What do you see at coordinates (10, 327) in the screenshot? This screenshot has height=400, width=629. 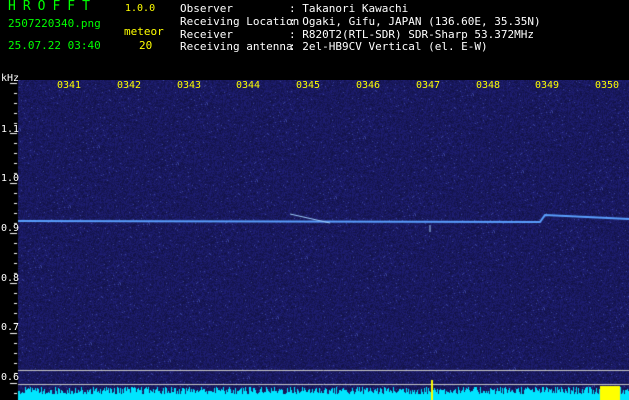 I see `y-tick-label: 0.7` at bounding box center [10, 327].